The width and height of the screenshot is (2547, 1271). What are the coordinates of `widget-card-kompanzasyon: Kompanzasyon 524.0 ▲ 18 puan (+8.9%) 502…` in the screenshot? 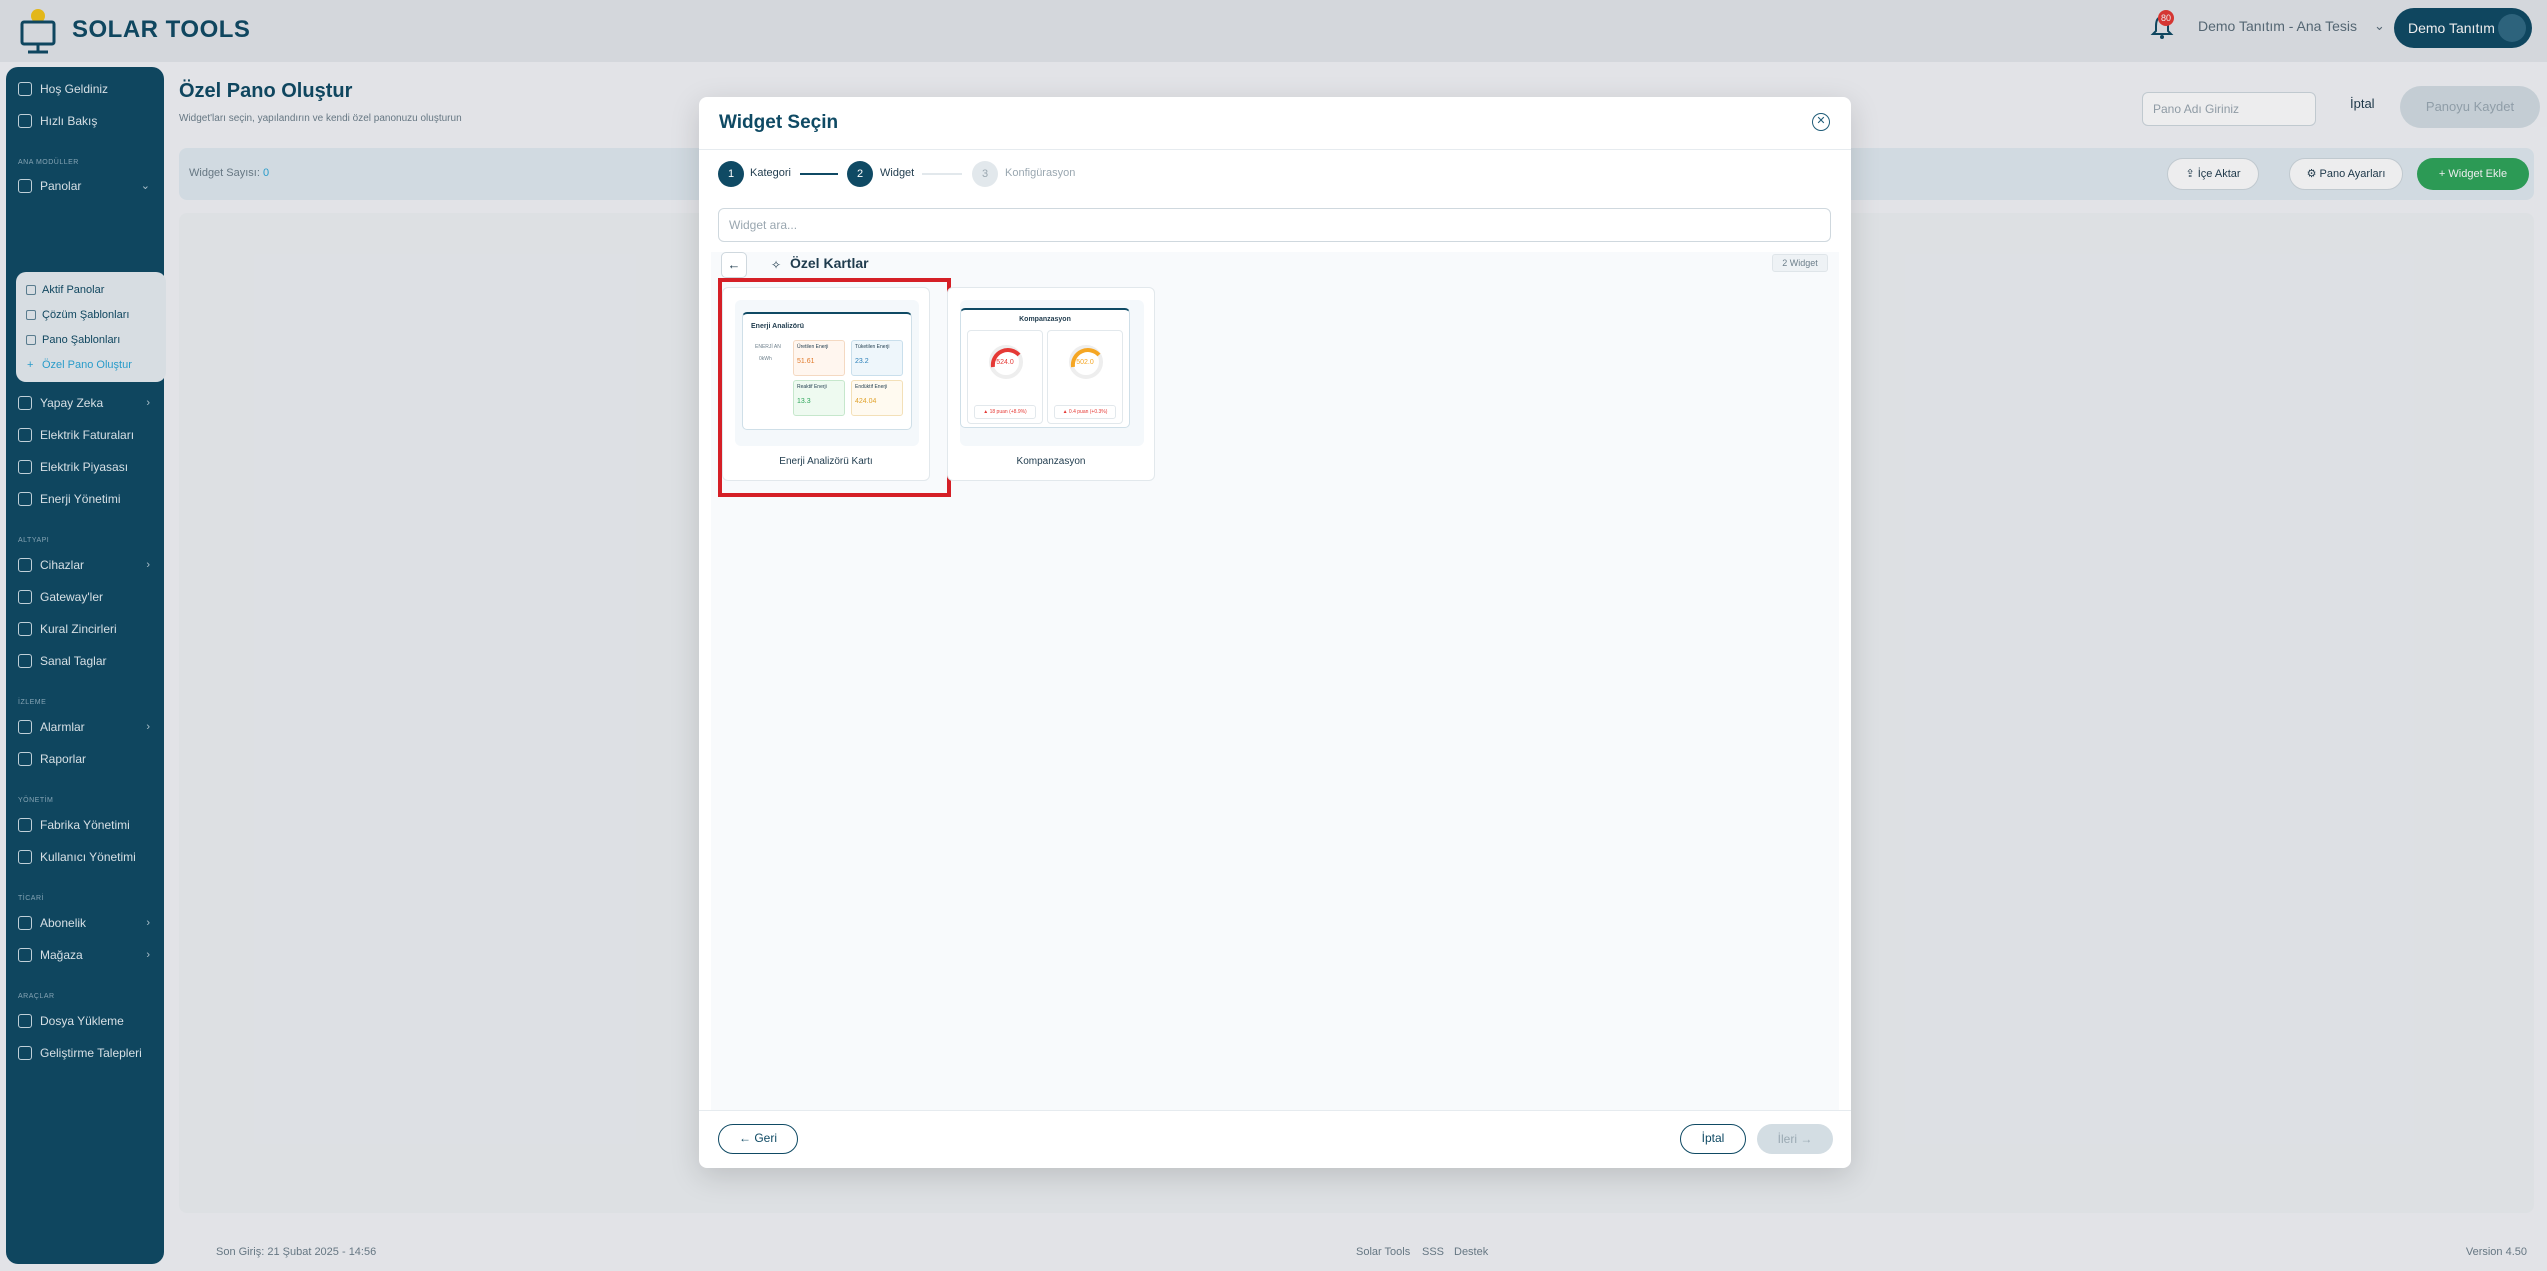 It's located at (1051, 384).